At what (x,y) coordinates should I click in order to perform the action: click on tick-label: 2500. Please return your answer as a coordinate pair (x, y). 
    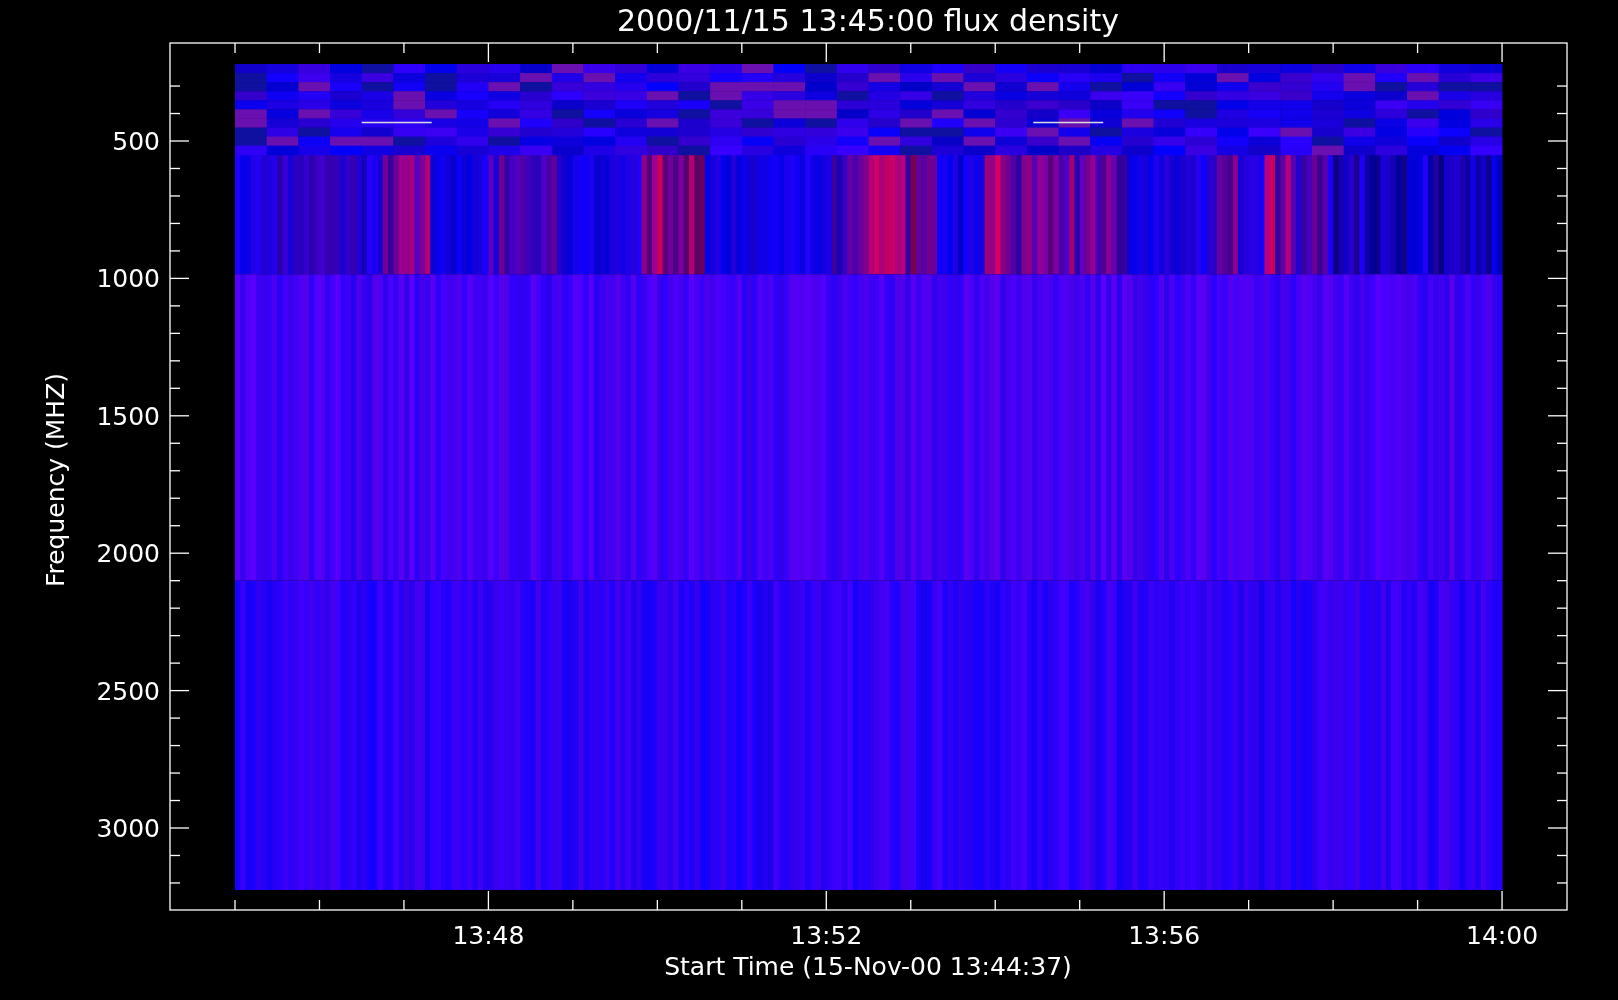
    Looking at the image, I should click on (128, 691).